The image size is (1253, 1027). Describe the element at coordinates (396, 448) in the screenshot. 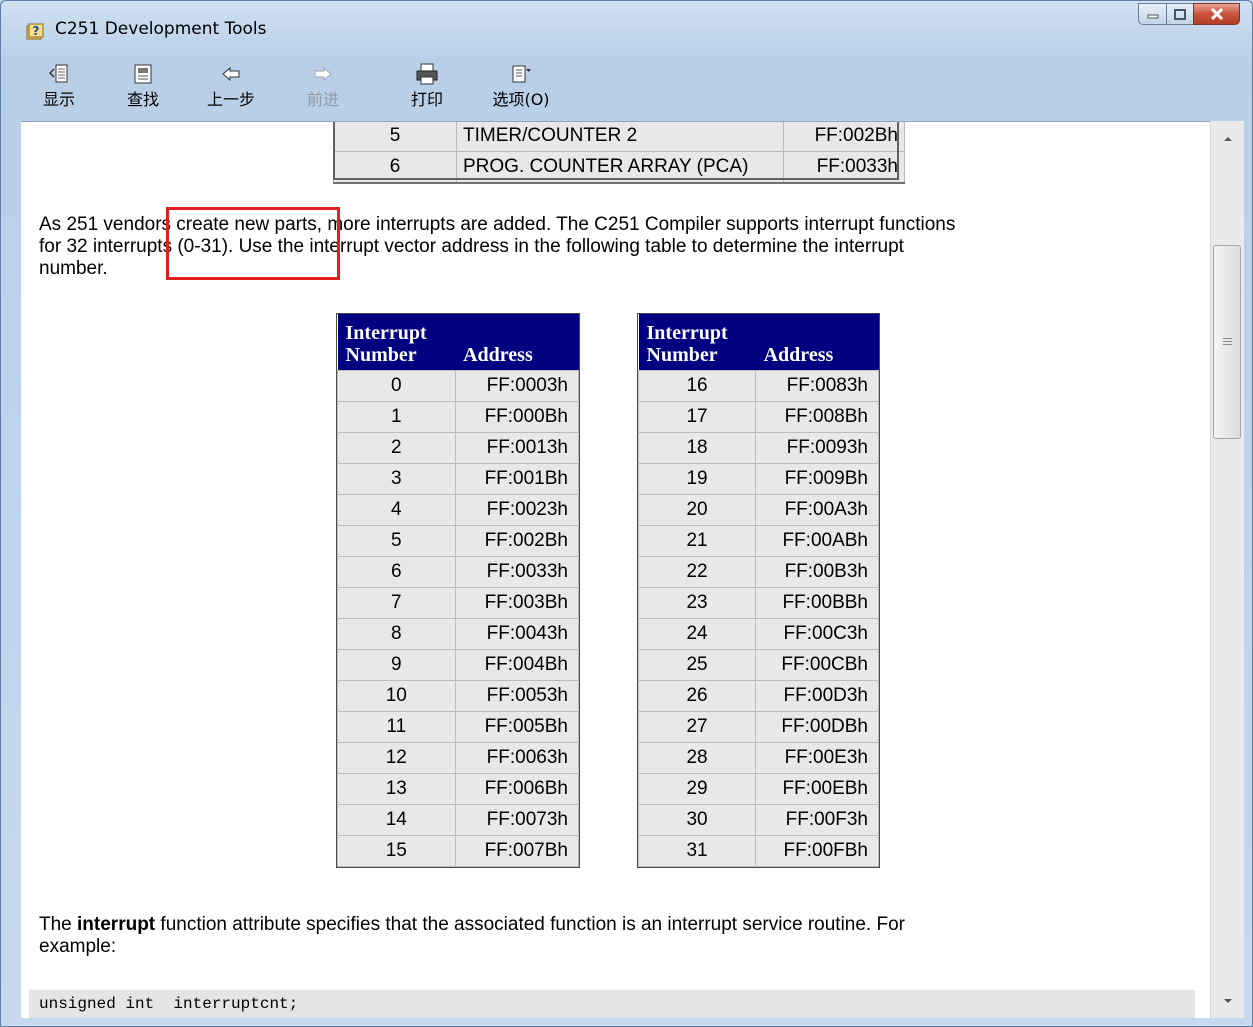

I see `interrupt-number-cell: 2` at that location.